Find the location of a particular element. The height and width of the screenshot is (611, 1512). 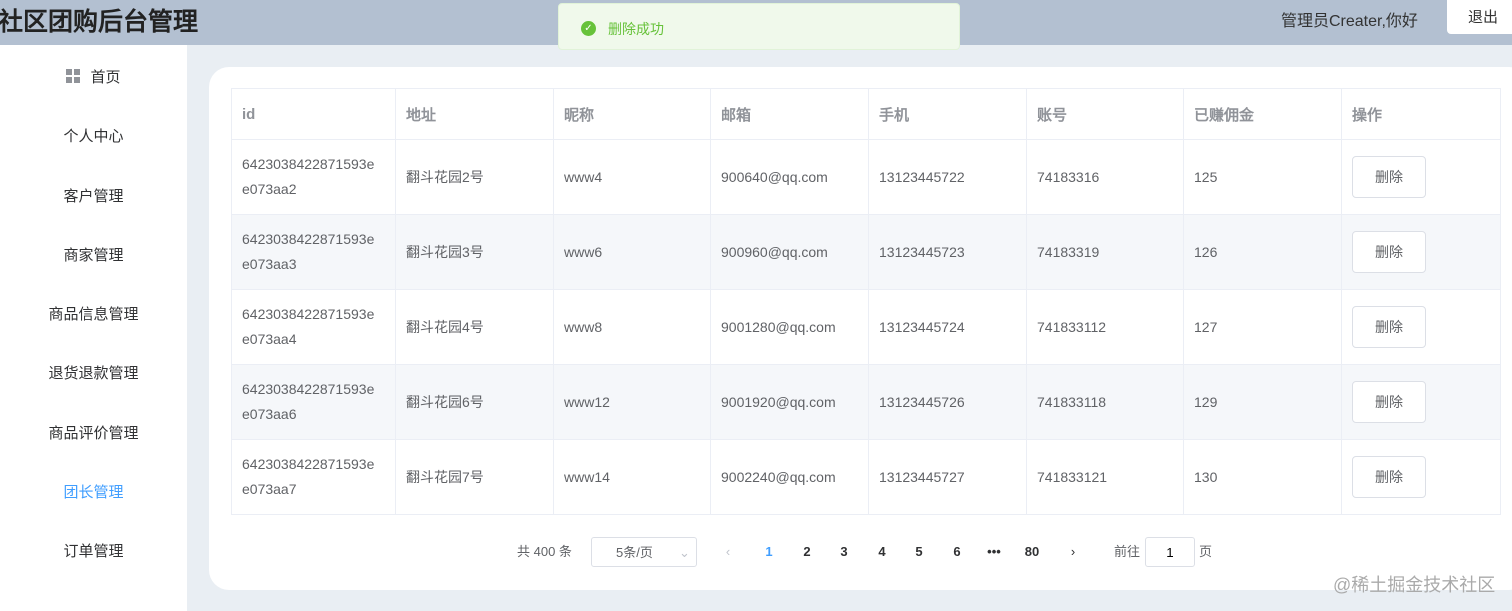

page-6: 6 is located at coordinates (957, 552).